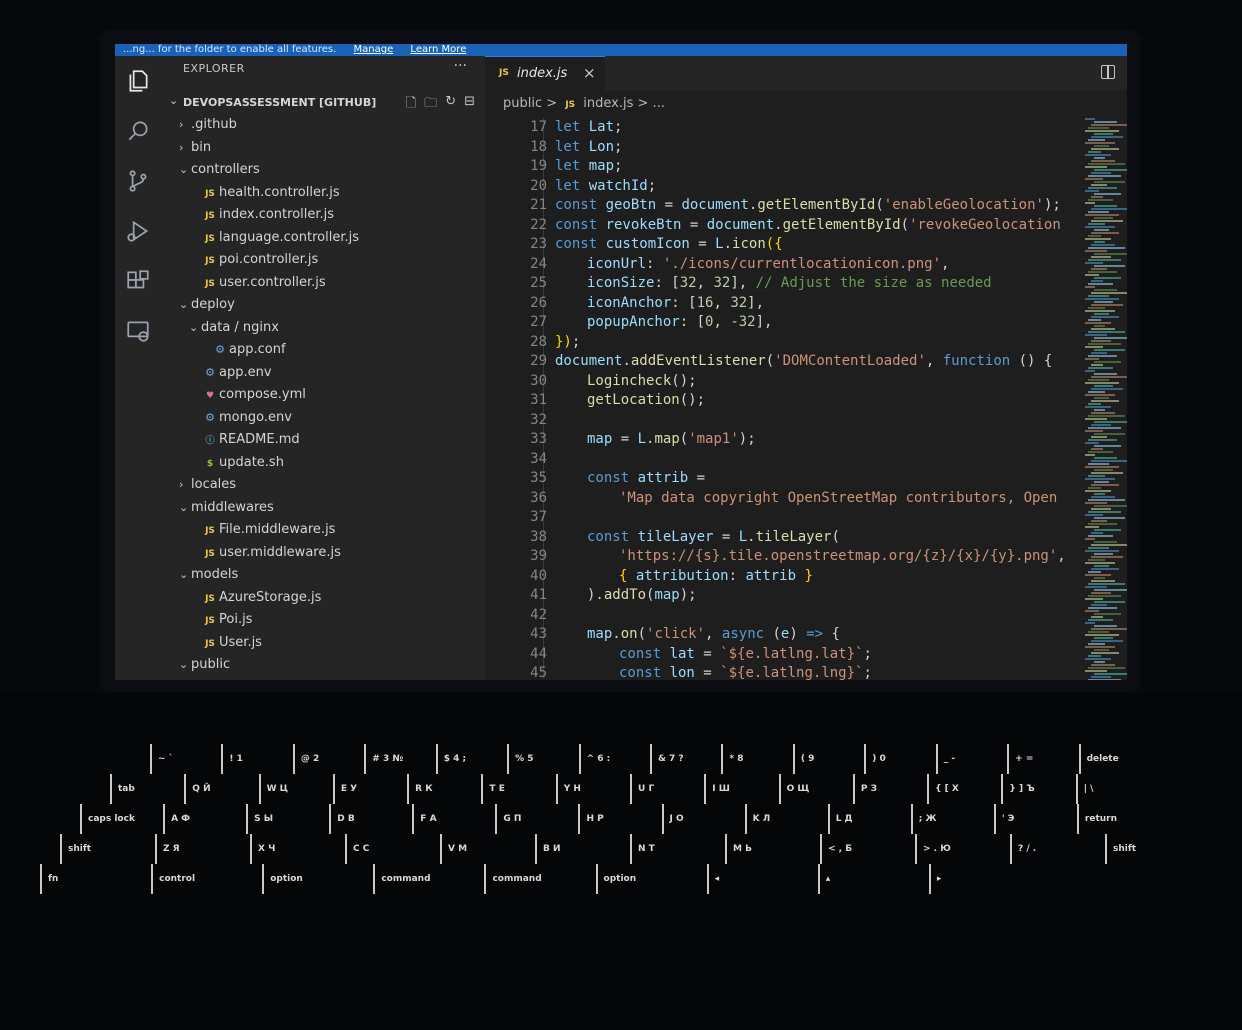 The width and height of the screenshot is (1242, 1030). Describe the element at coordinates (138, 81) in the screenshot. I see `files-icon` at that location.